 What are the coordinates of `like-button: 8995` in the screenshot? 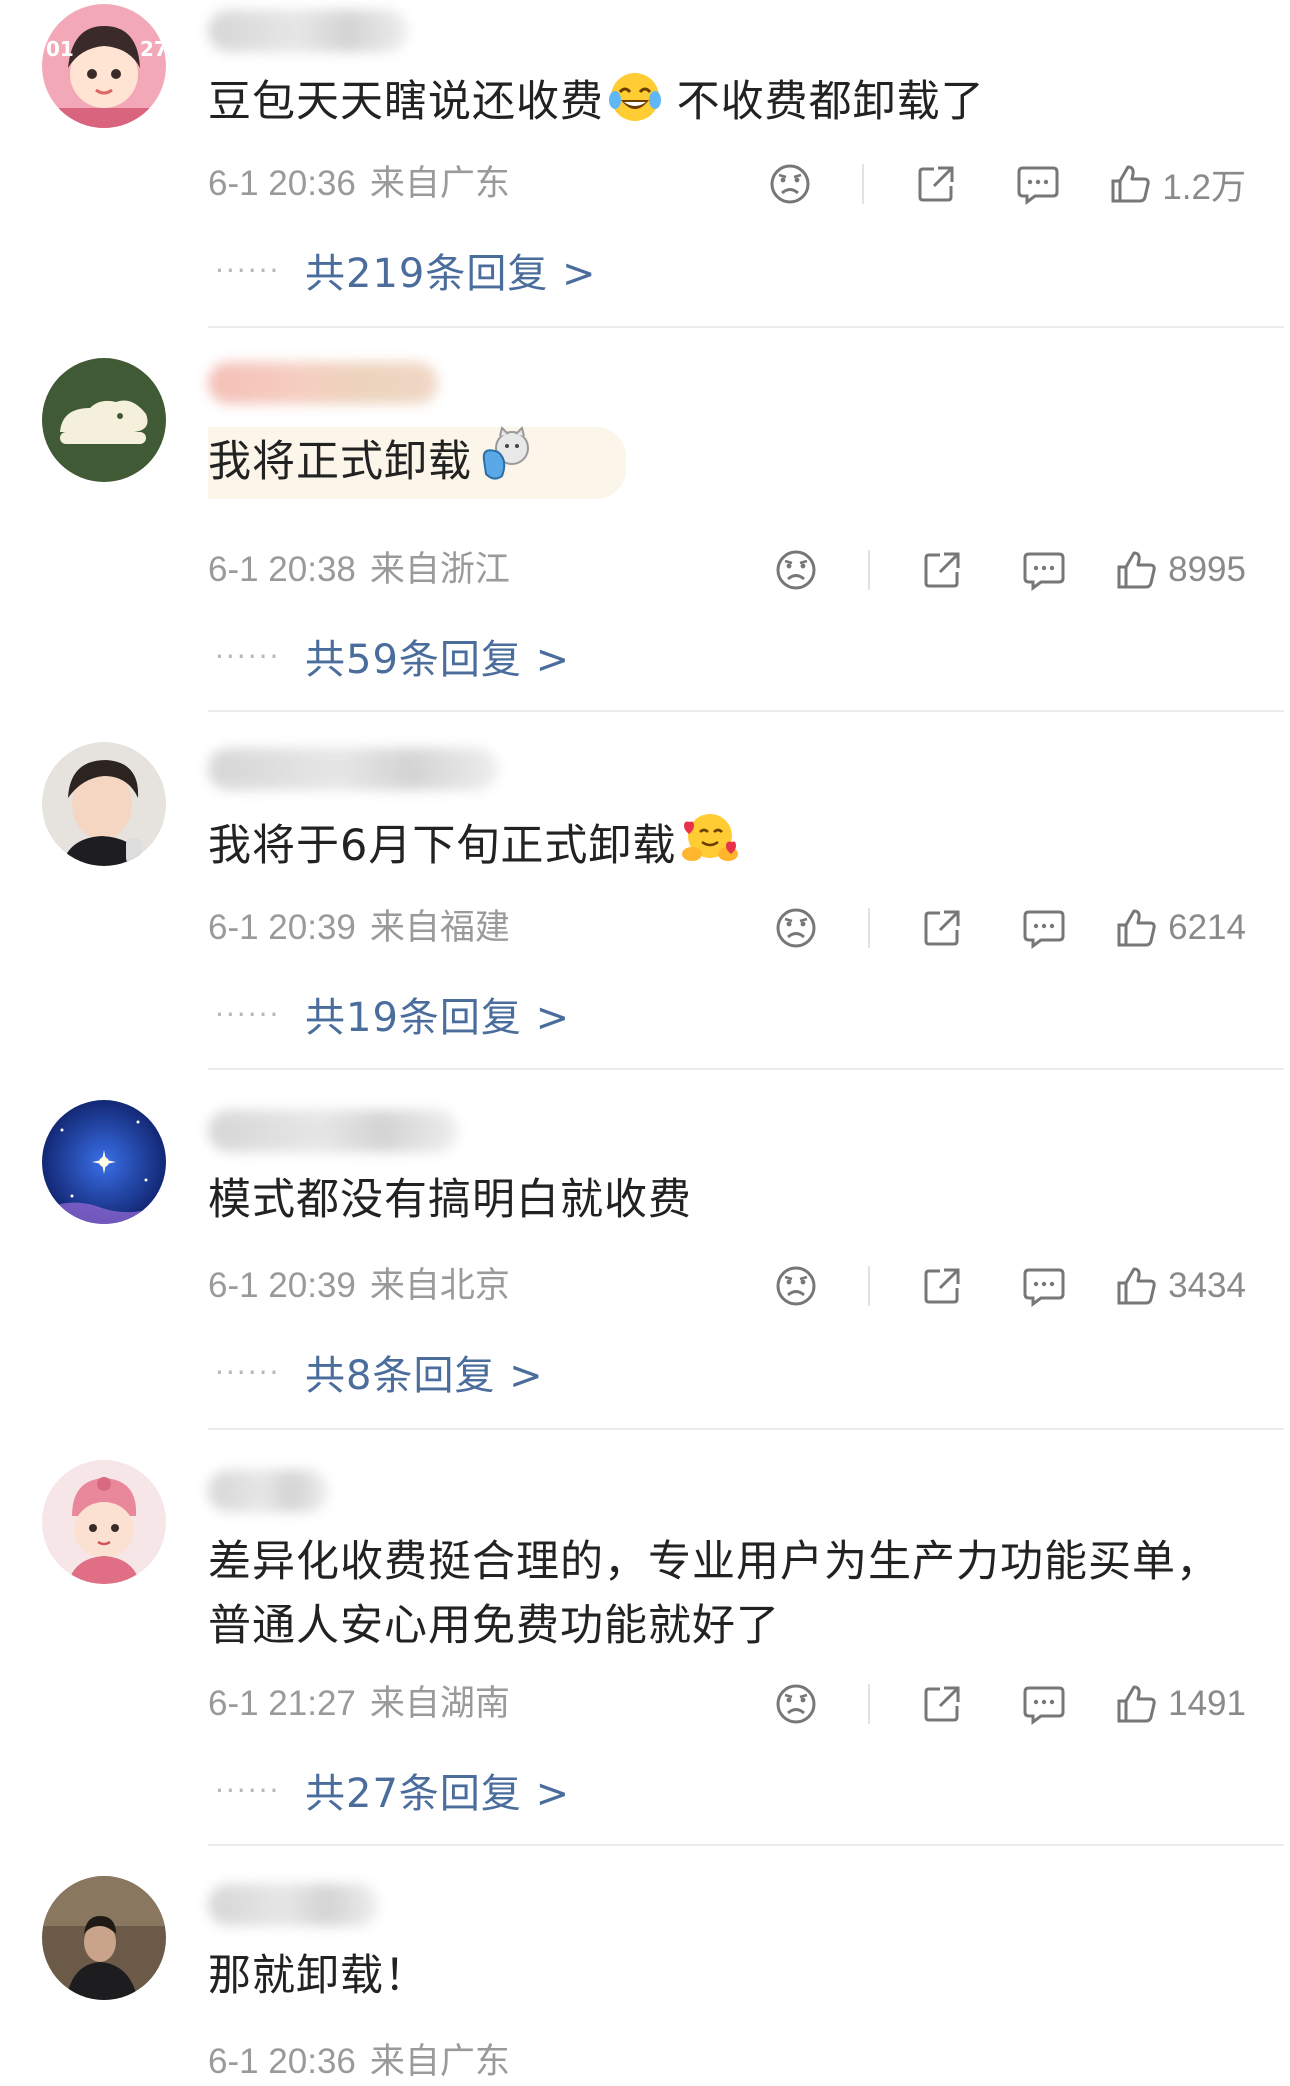 It's located at (1180, 570).